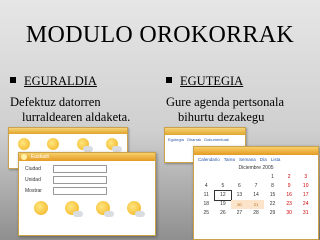  I want to click on slide-title: MODULO OROKORRAK, so click(160, 35).